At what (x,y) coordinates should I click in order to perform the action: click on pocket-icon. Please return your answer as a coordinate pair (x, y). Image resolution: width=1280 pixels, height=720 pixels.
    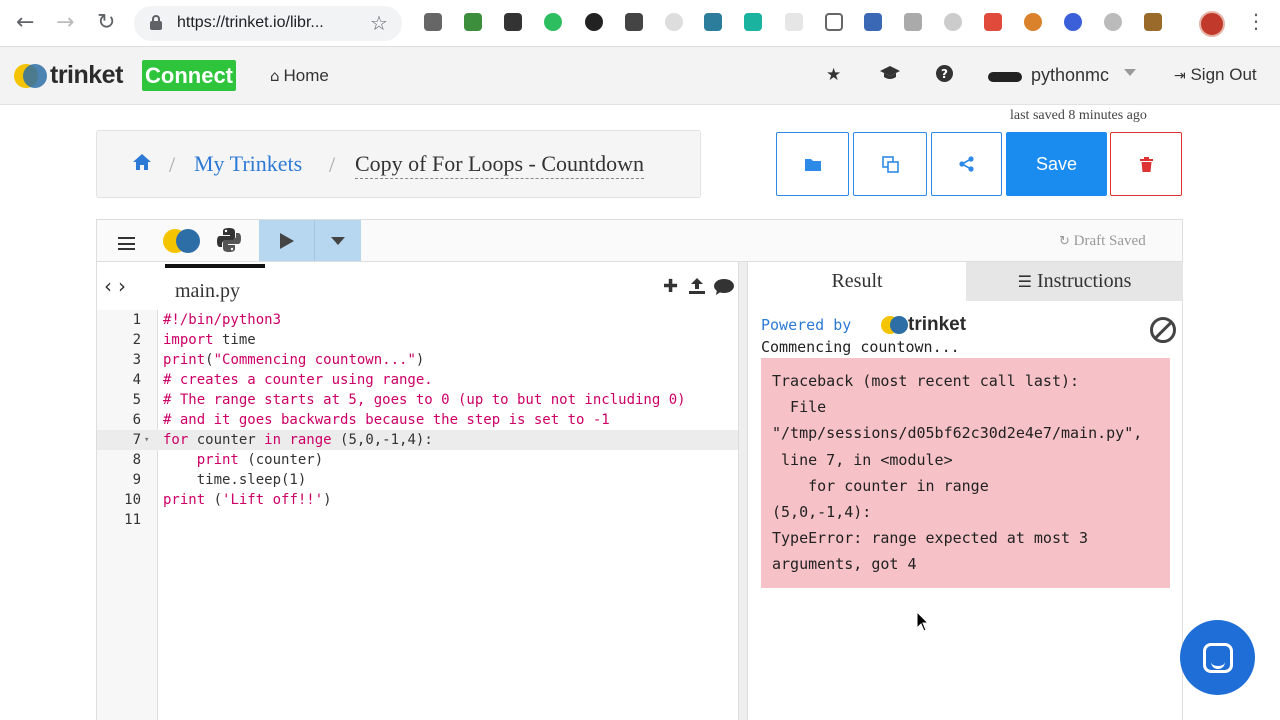
    Looking at the image, I should click on (513, 22).